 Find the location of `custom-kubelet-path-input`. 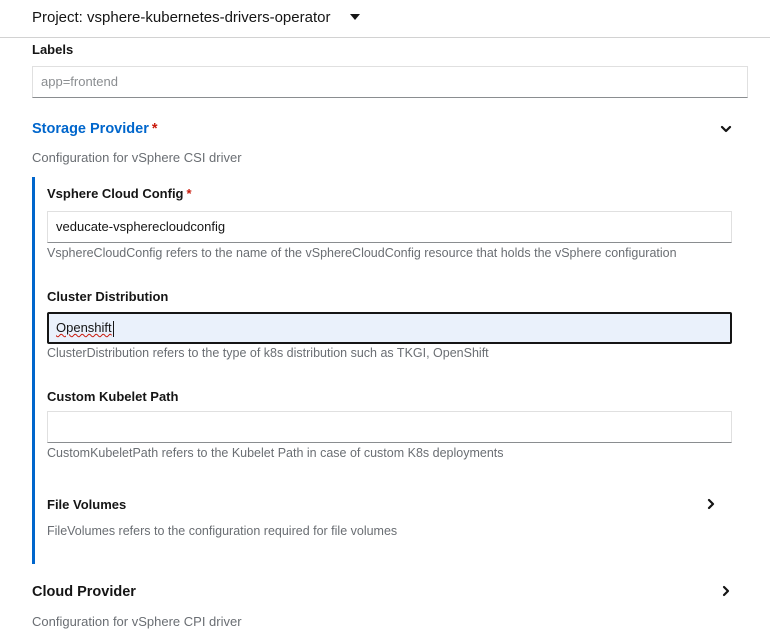

custom-kubelet-path-input is located at coordinates (389, 427).